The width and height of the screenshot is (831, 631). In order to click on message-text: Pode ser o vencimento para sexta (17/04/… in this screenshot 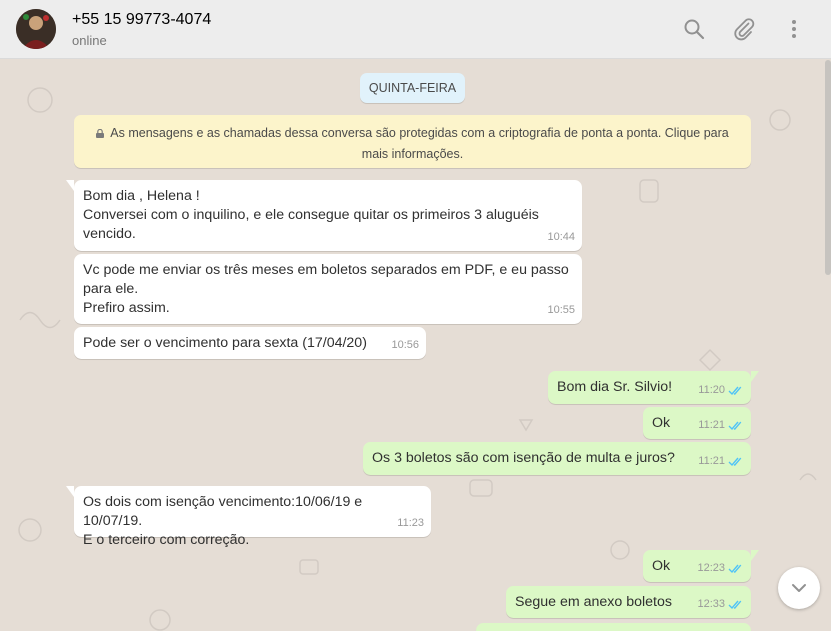, I will do `click(225, 343)`.